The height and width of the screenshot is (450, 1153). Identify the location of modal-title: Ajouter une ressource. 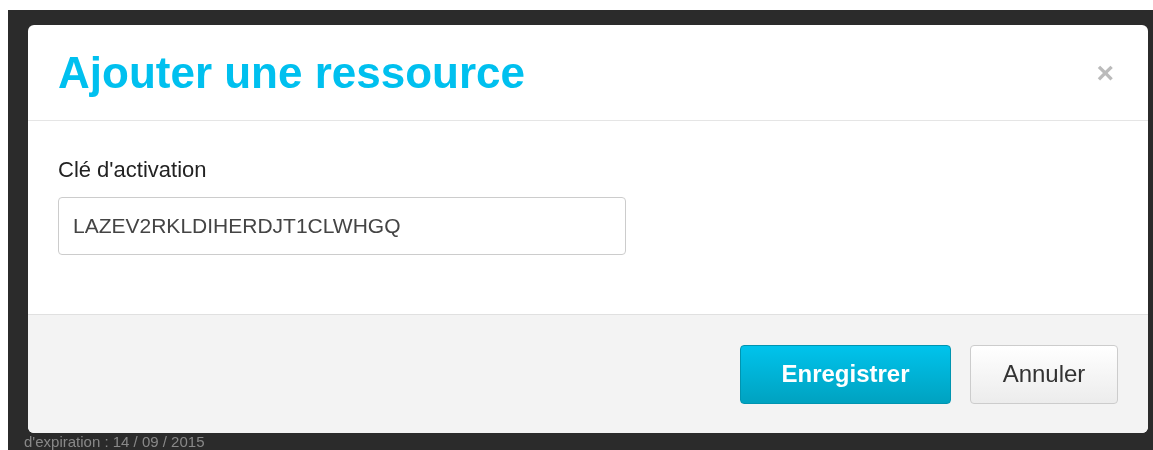
(292, 72).